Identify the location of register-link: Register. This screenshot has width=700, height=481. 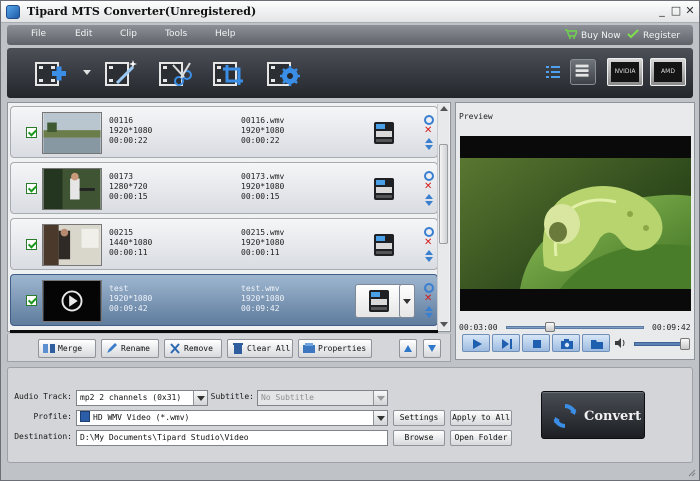
(653, 35).